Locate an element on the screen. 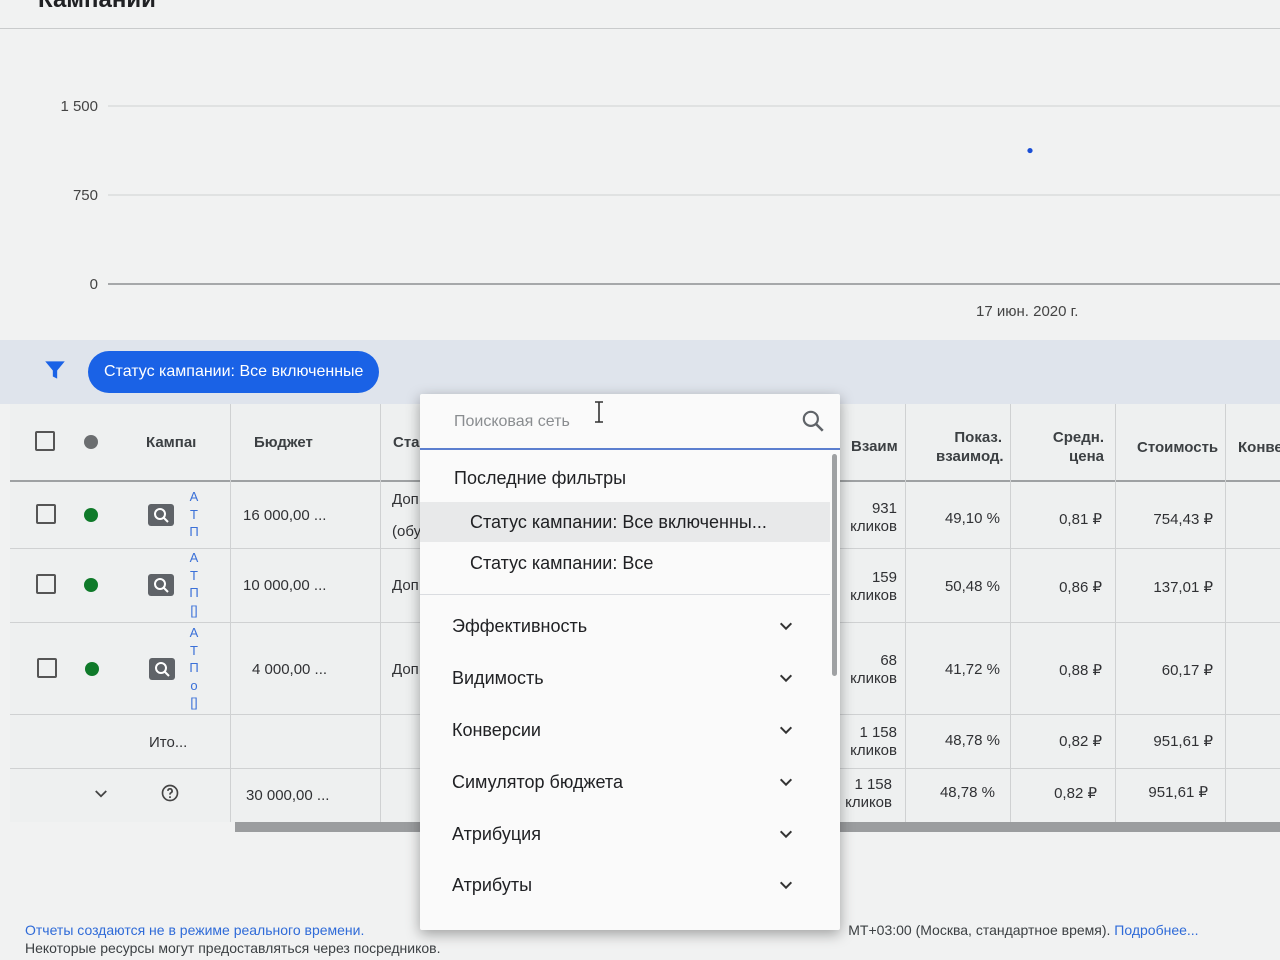  status-header-icon is located at coordinates (91, 442).